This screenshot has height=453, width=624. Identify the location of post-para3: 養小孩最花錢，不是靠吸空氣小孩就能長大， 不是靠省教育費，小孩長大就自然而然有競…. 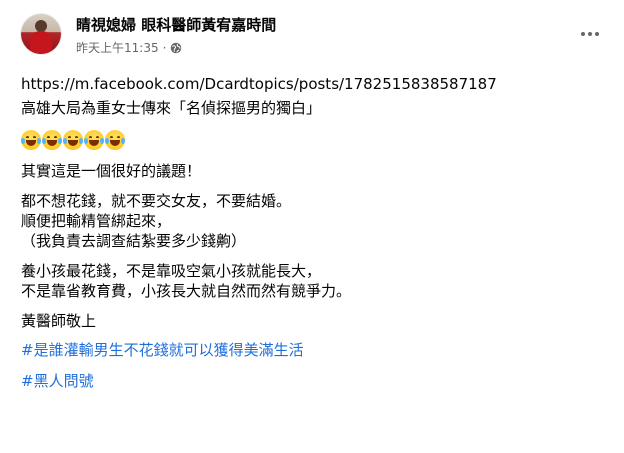
(316, 281).